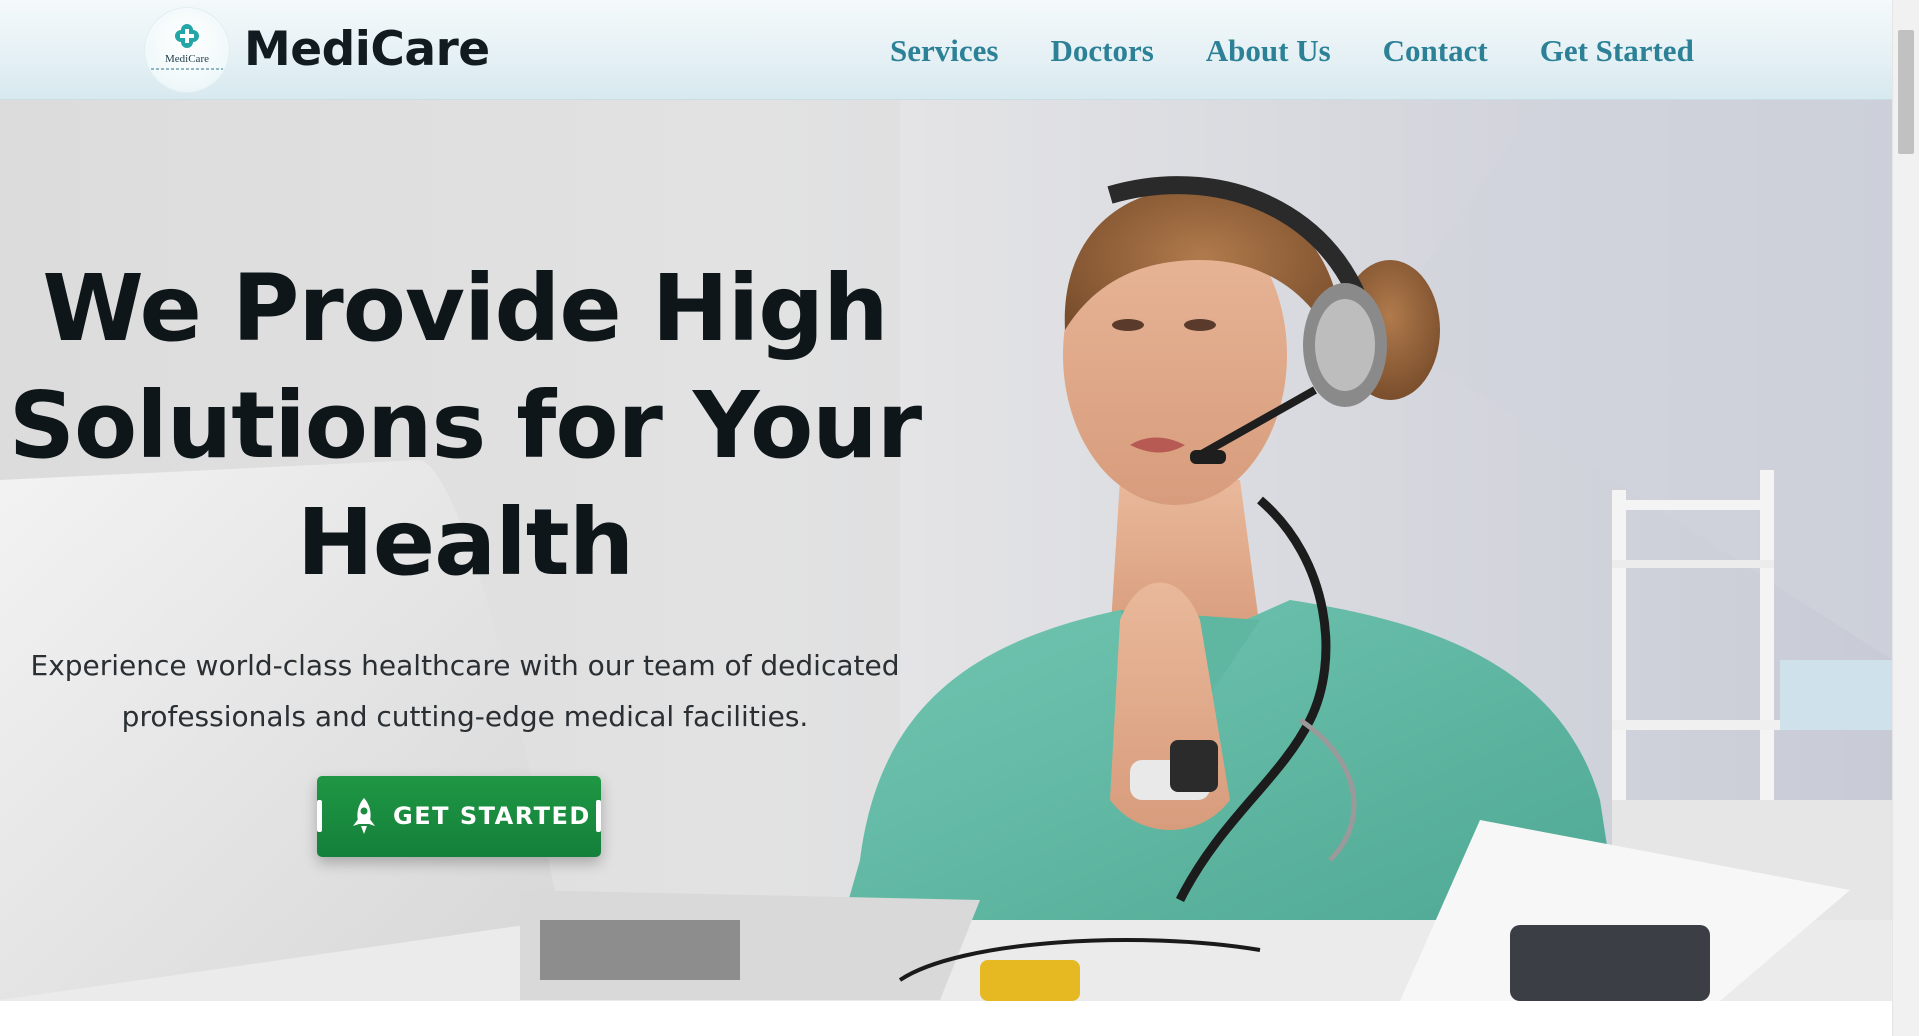 This screenshot has width=1919, height=1036. Describe the element at coordinates (364, 816) in the screenshot. I see `rocket-icon` at that location.